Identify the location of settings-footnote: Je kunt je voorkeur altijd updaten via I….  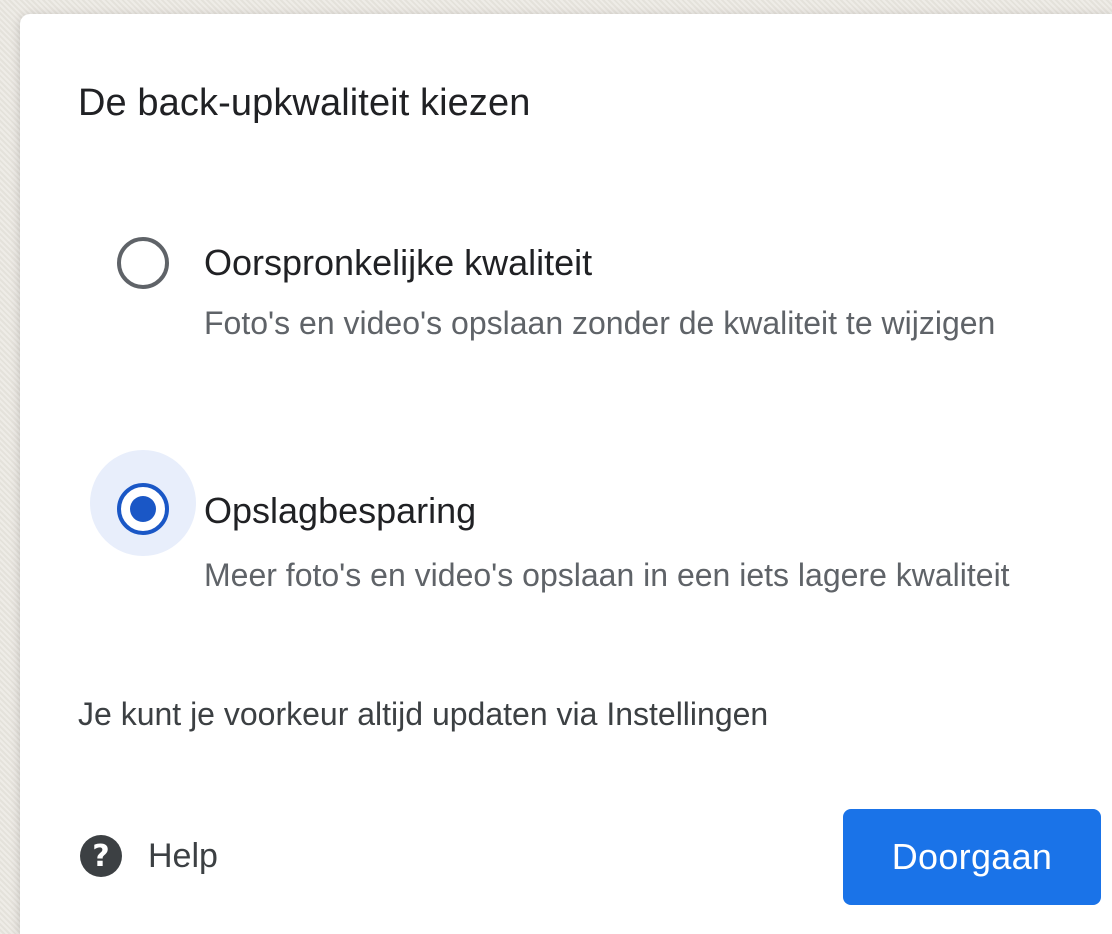
(423, 714).